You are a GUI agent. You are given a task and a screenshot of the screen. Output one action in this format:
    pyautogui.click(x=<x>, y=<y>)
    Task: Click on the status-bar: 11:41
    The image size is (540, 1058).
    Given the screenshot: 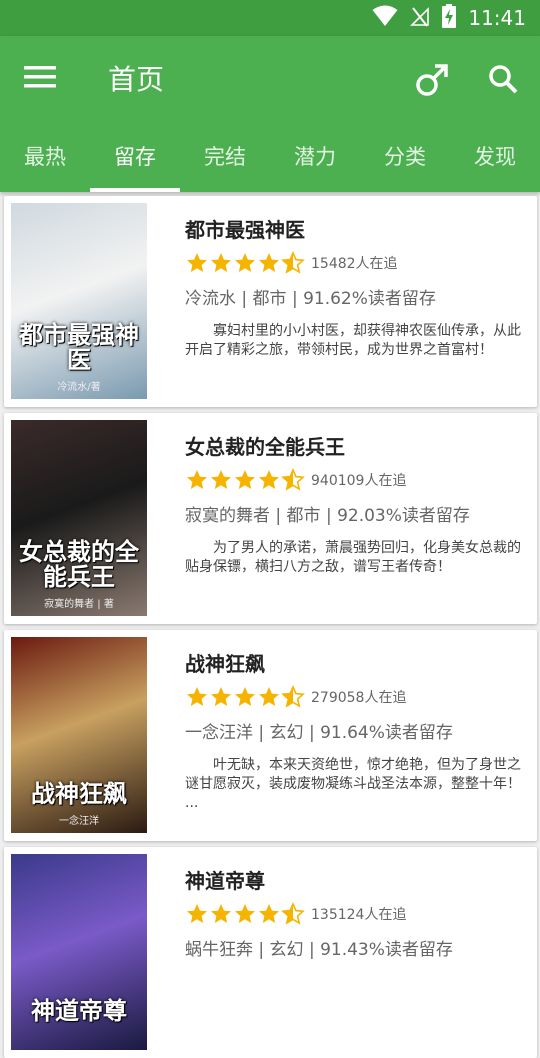 What is the action you would take?
    pyautogui.click(x=270, y=18)
    